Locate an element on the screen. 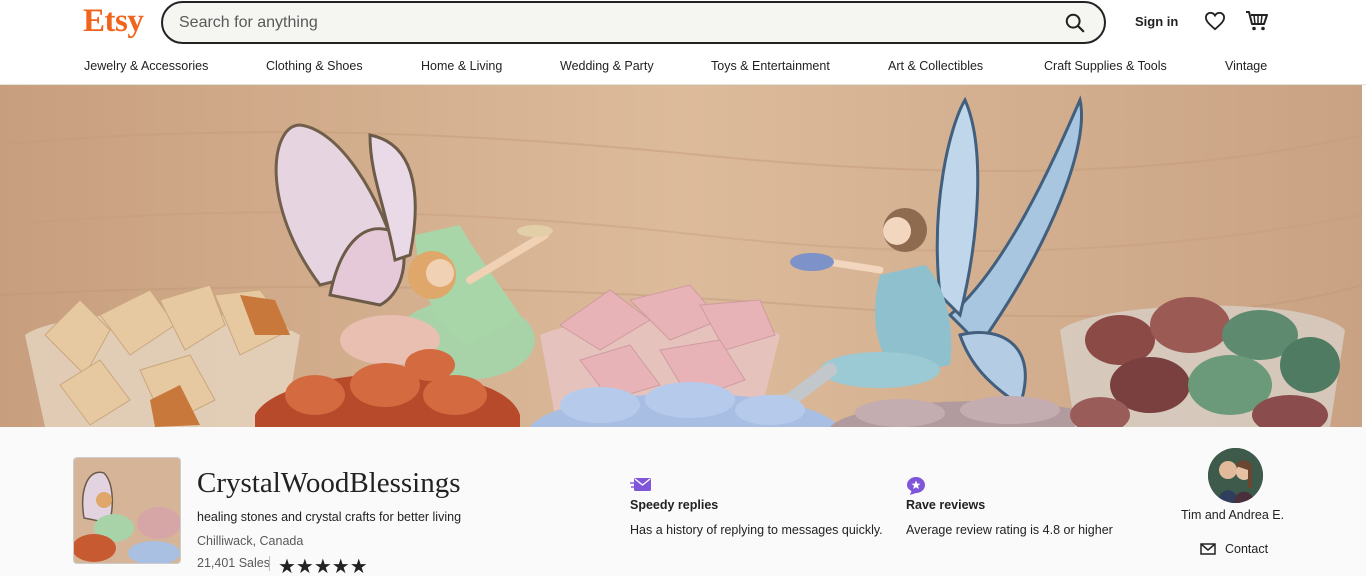  rave-reviews-icon is located at coordinates (916, 486).